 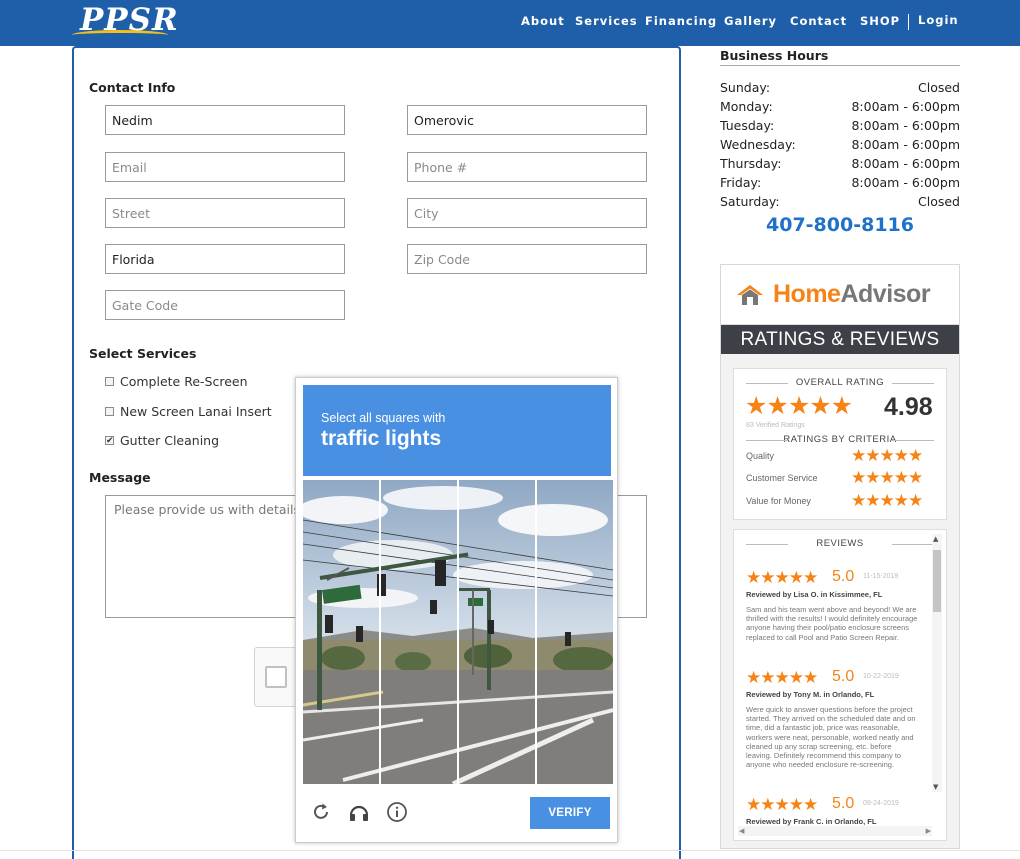 I want to click on captcha-instruction-header: Select all squares with traffic lights, so click(x=457, y=430).